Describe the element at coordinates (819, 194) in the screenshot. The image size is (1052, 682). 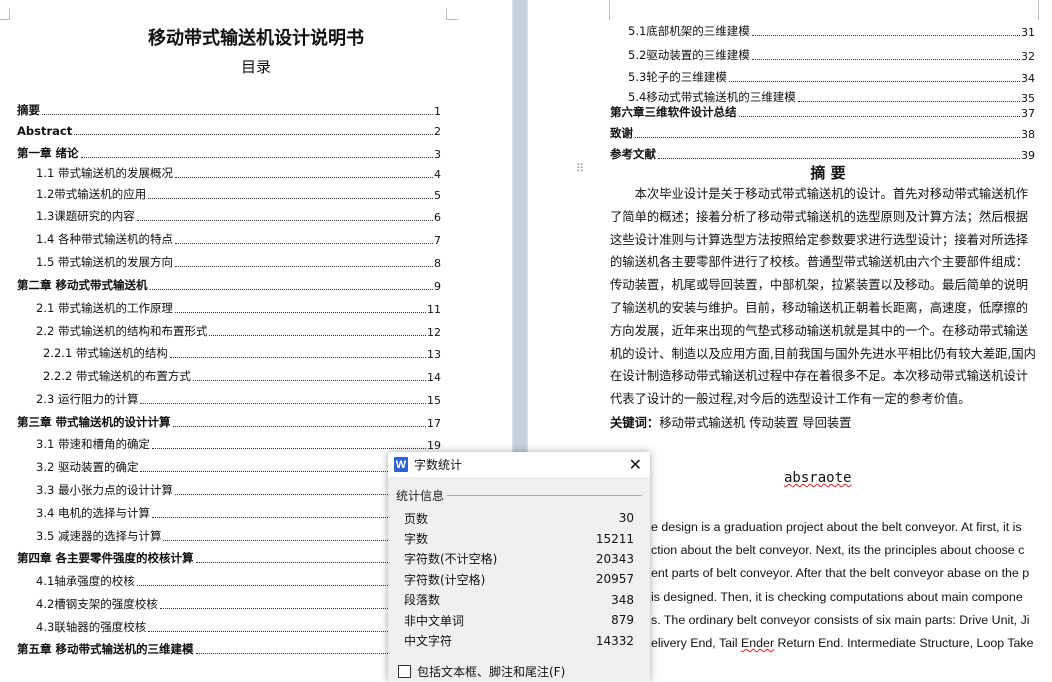
I see `abstract-line: 本次毕业设计是关于移动式带式输送机的设计。首先对移动带式输送机作` at that location.